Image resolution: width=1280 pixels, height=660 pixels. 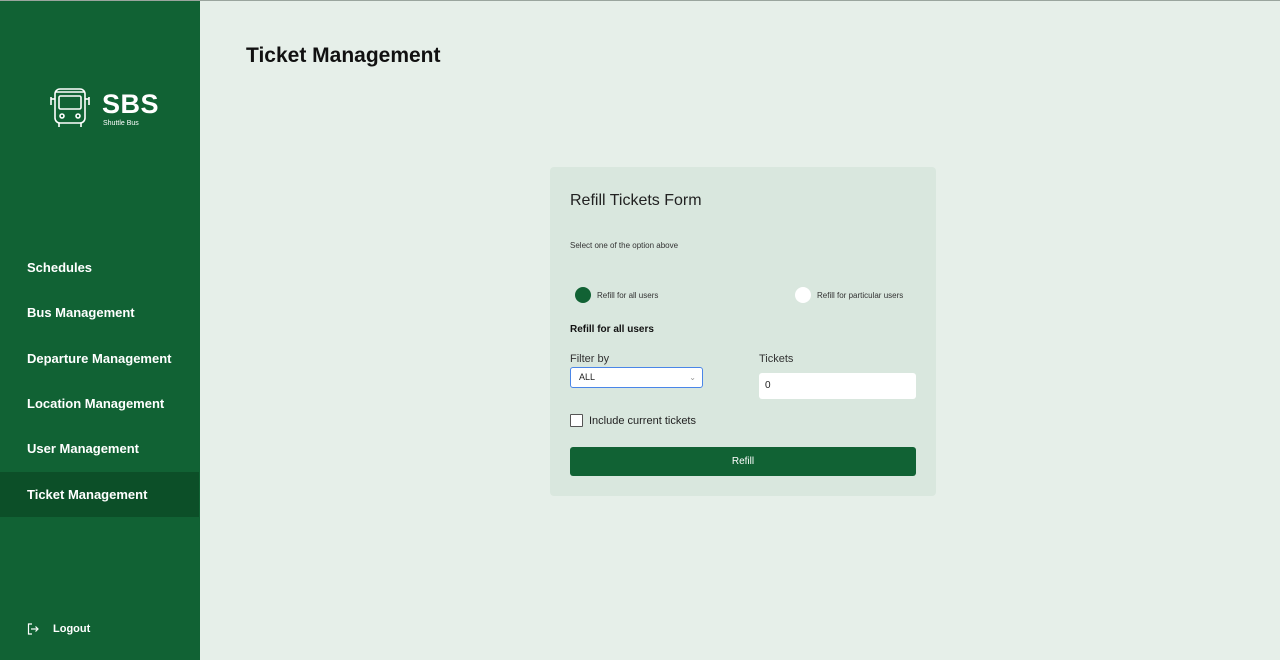 I want to click on radio-label: Refill for particular users, so click(x=860, y=295).